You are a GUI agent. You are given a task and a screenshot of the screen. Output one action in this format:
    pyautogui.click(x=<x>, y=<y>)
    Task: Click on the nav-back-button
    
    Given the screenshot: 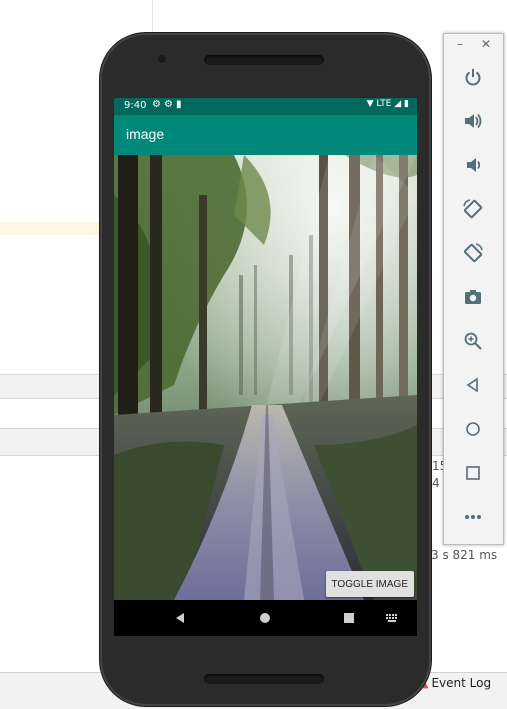 What is the action you would take?
    pyautogui.click(x=180, y=618)
    